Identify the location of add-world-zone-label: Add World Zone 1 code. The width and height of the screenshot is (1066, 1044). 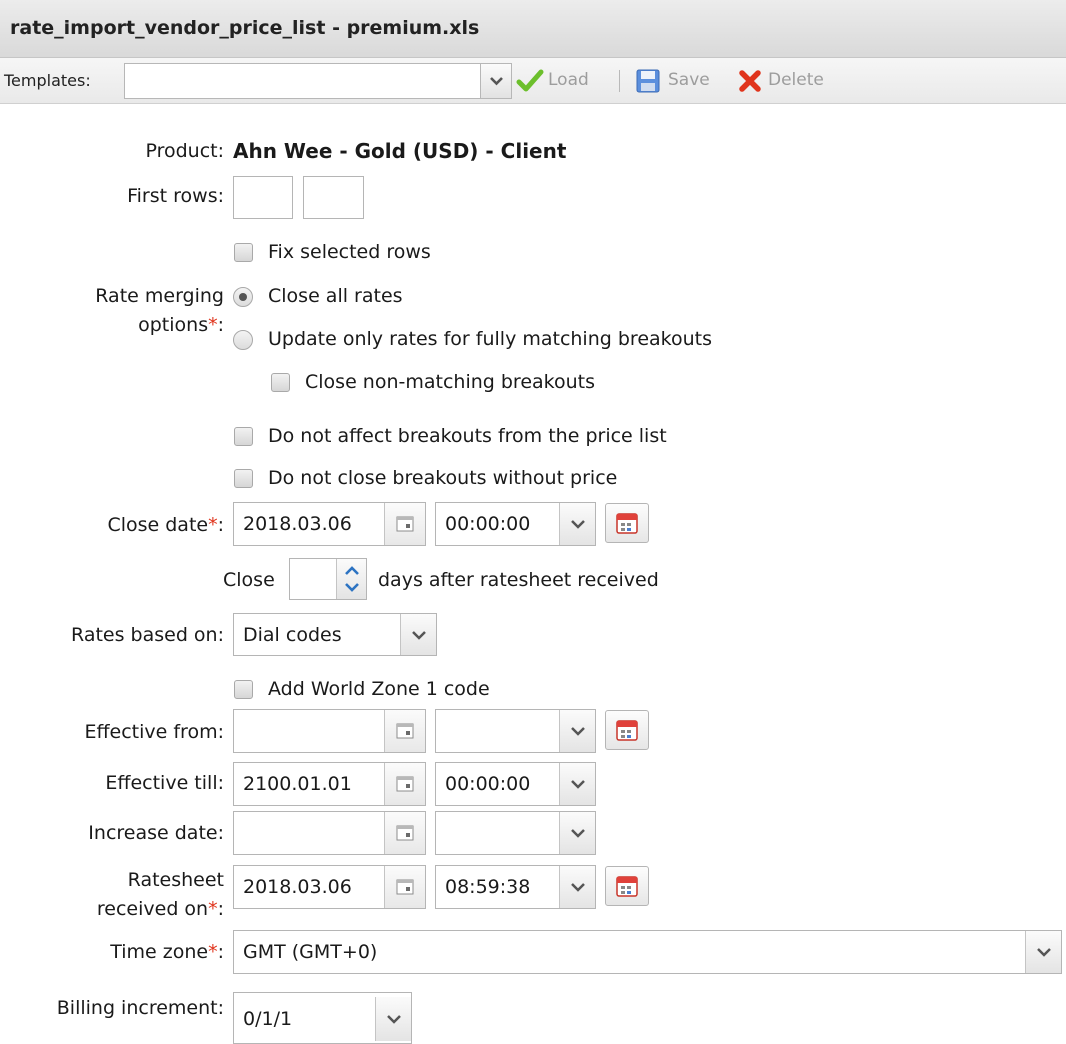
(379, 689).